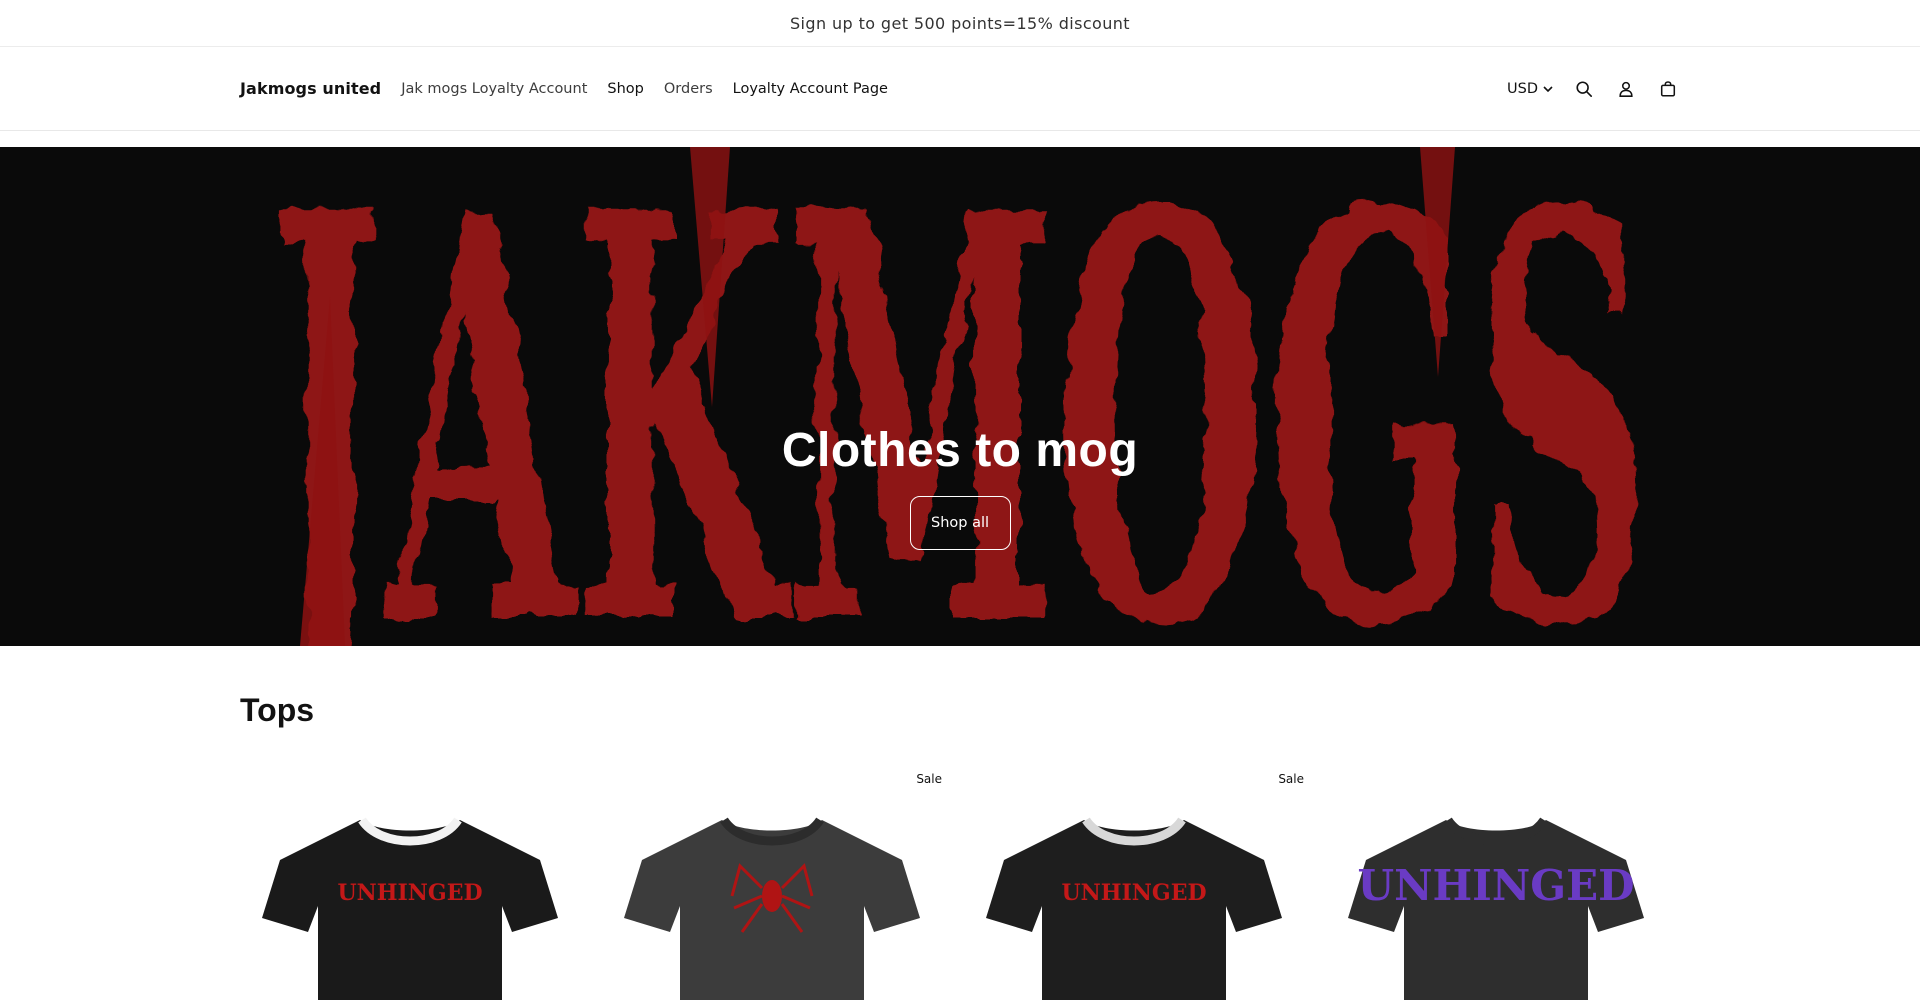 The width and height of the screenshot is (1920, 1000). I want to click on product-card: Sale UNHINGED, so click(1134, 880).